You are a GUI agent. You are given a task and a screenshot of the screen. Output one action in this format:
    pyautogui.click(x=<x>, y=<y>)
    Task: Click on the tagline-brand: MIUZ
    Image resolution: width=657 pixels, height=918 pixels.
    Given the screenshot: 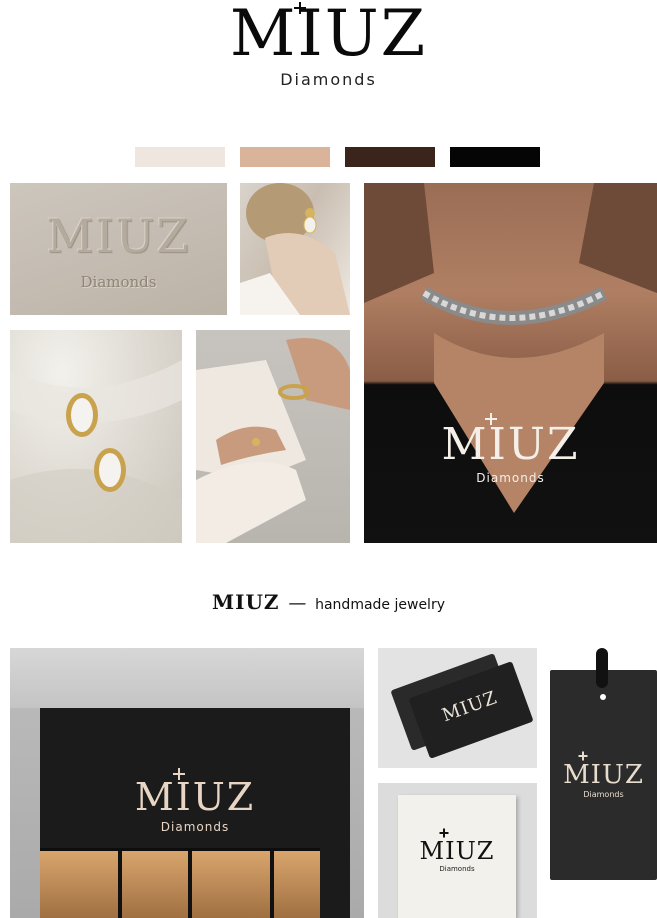 What is the action you would take?
    pyautogui.click(x=246, y=602)
    